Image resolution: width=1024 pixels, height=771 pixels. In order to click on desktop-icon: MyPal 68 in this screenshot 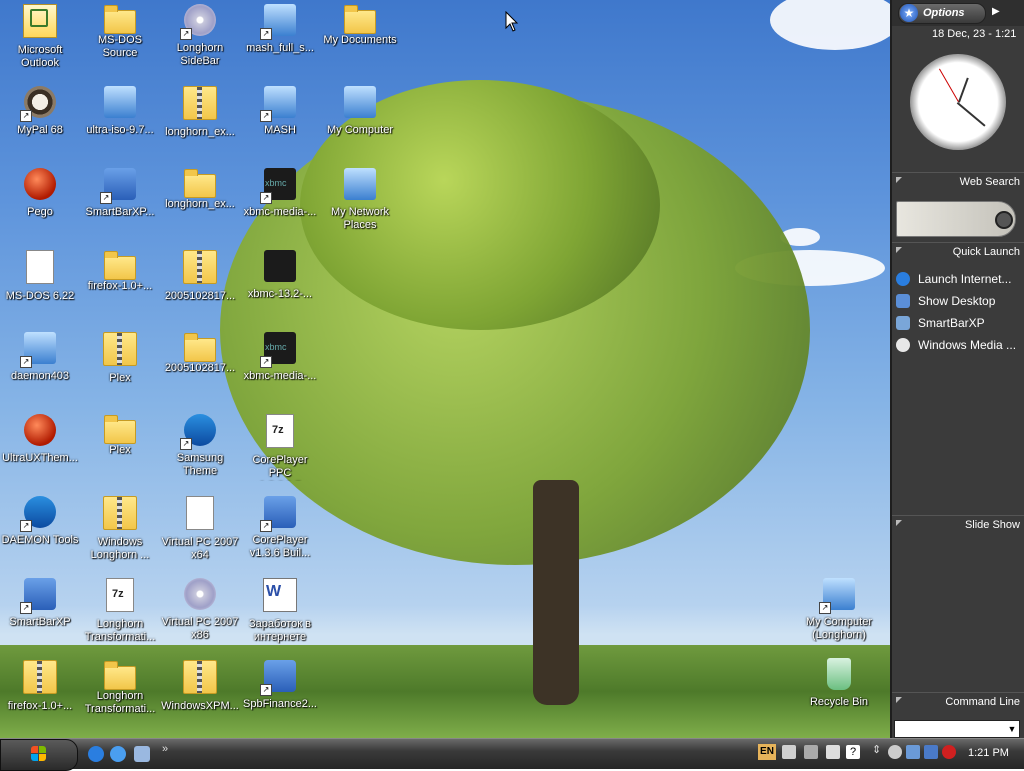, I will do `click(40, 125)`.